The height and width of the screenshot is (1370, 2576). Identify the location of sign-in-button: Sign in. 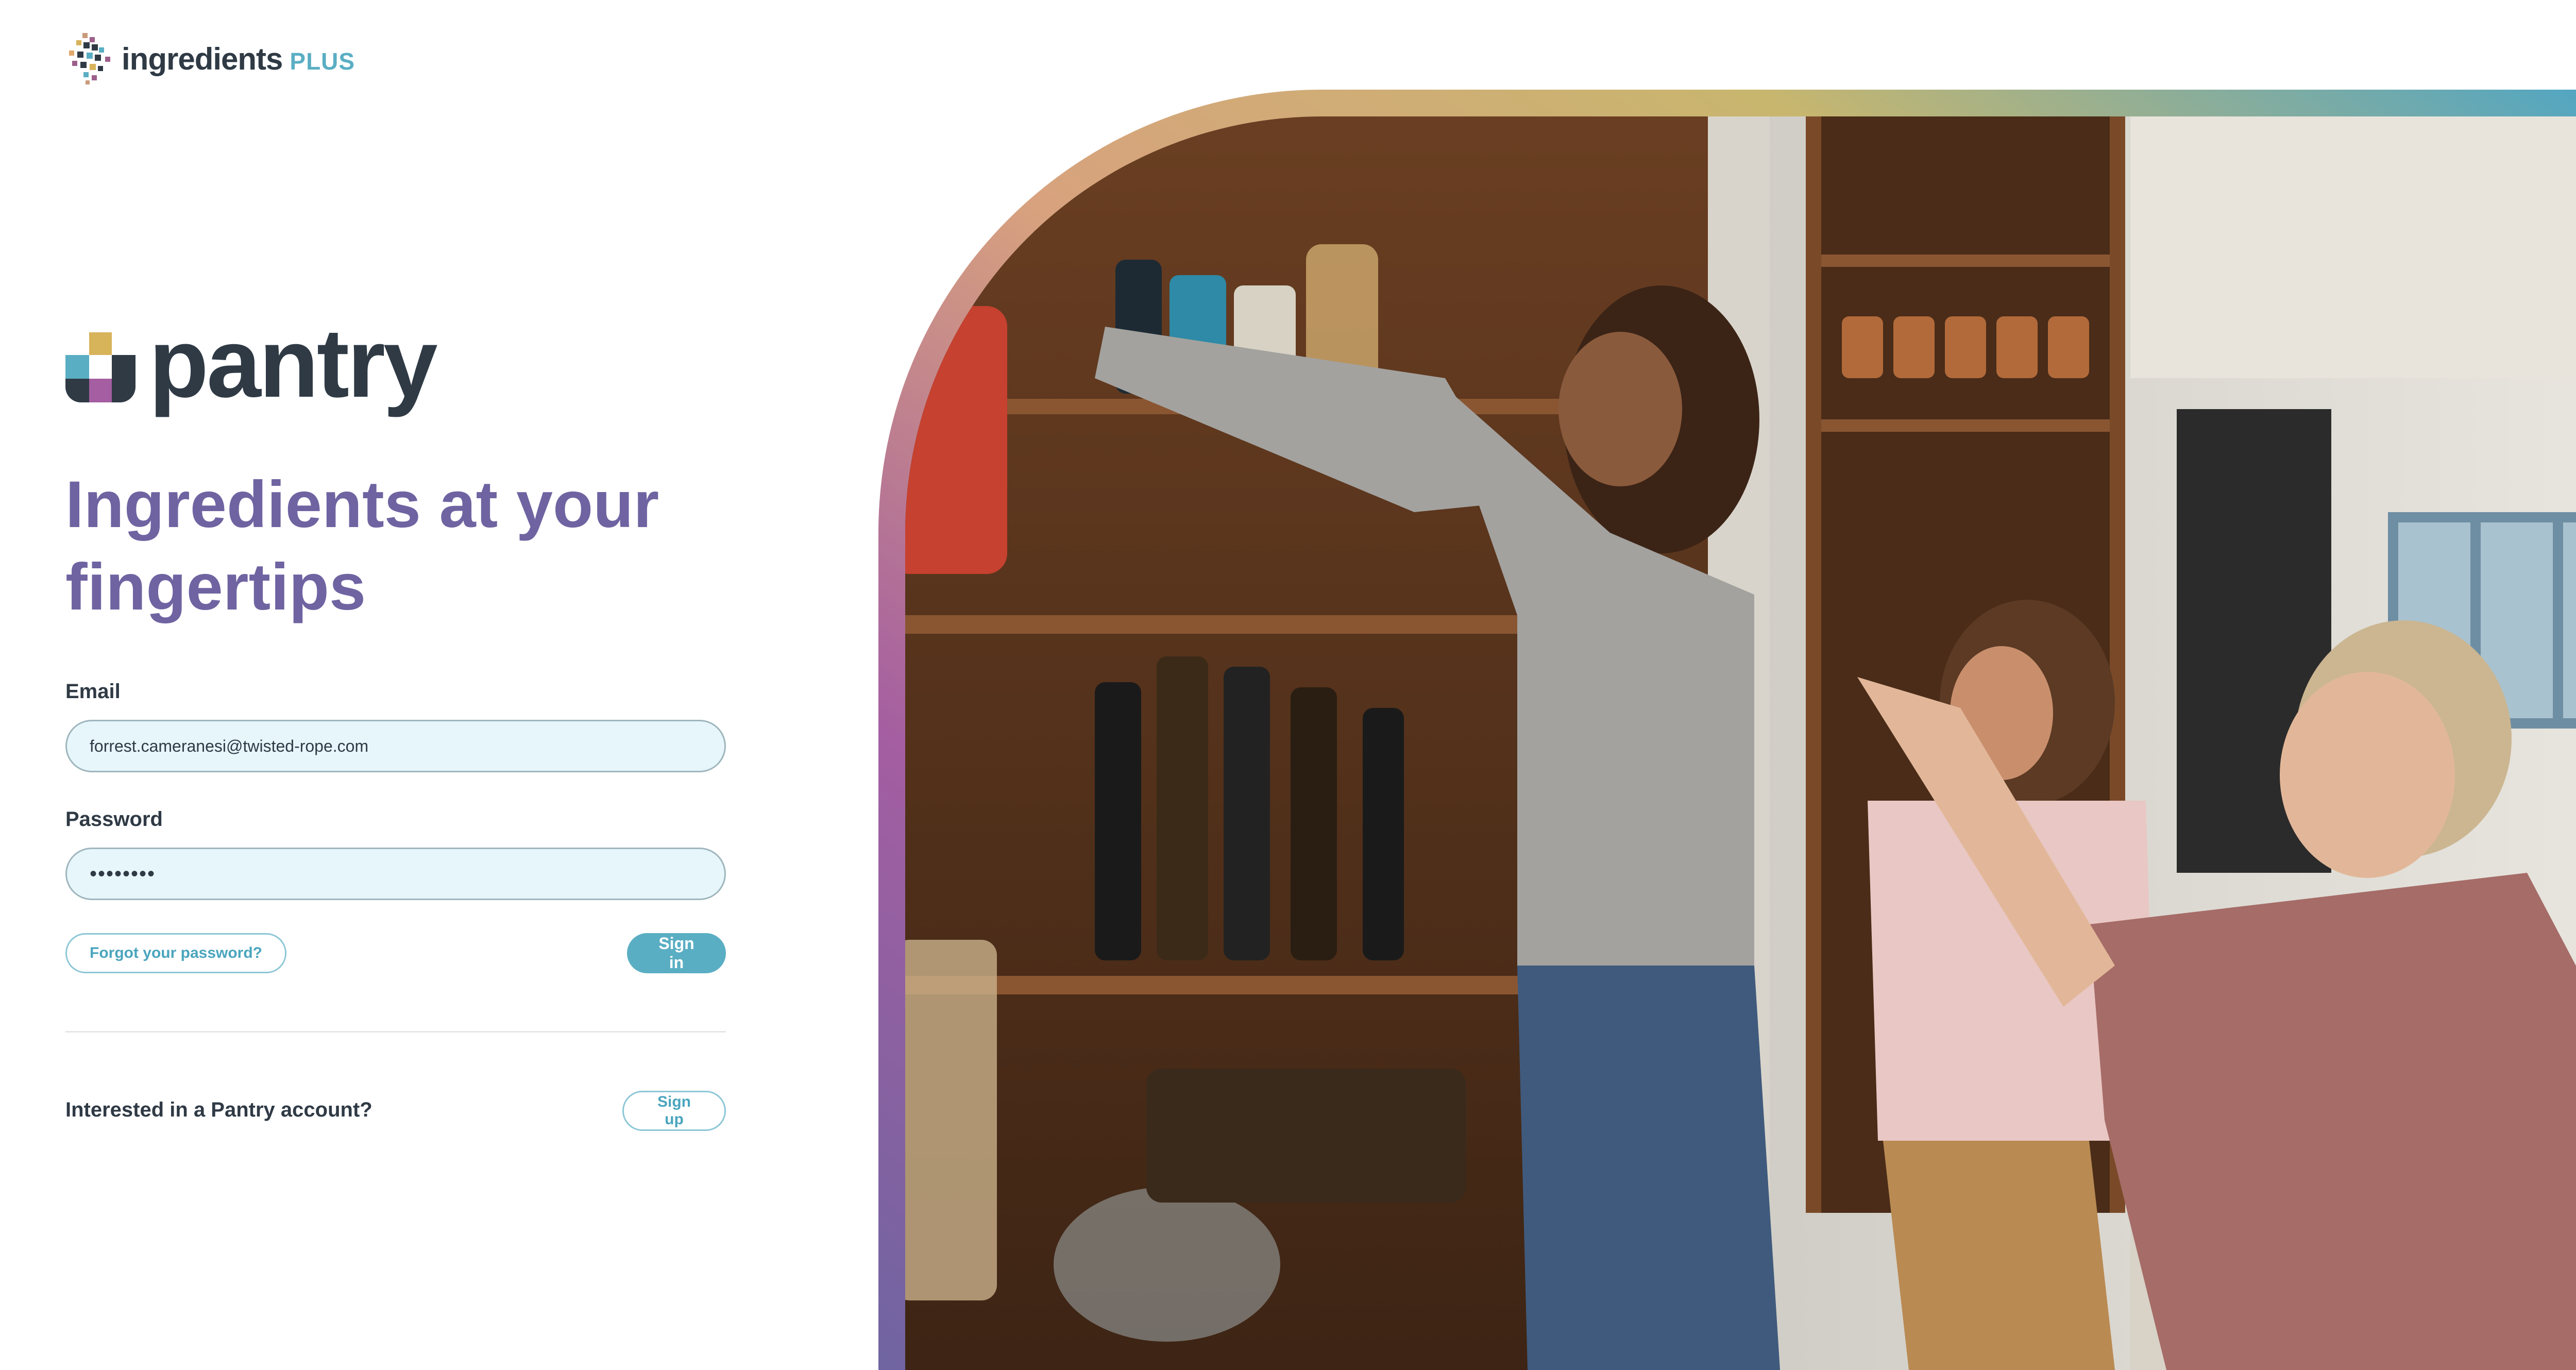
(676, 953).